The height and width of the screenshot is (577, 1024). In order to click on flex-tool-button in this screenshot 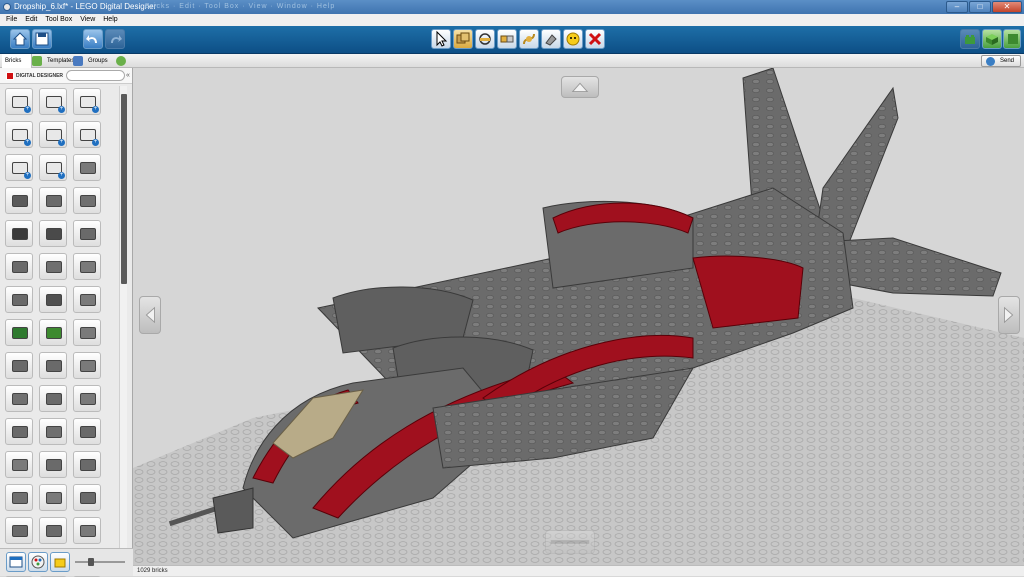, I will do `click(529, 39)`.